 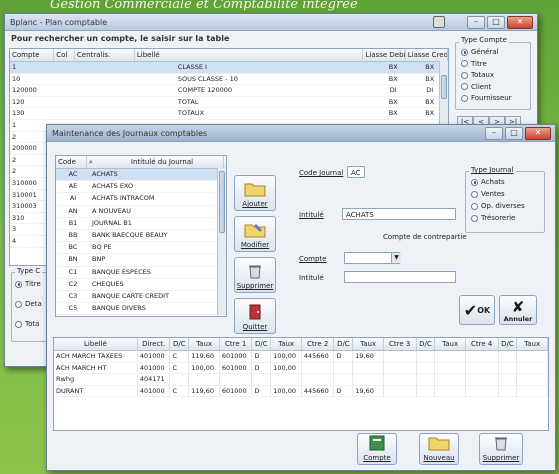 I want to click on ajouter-button: Ajouter, so click(x=255, y=193).